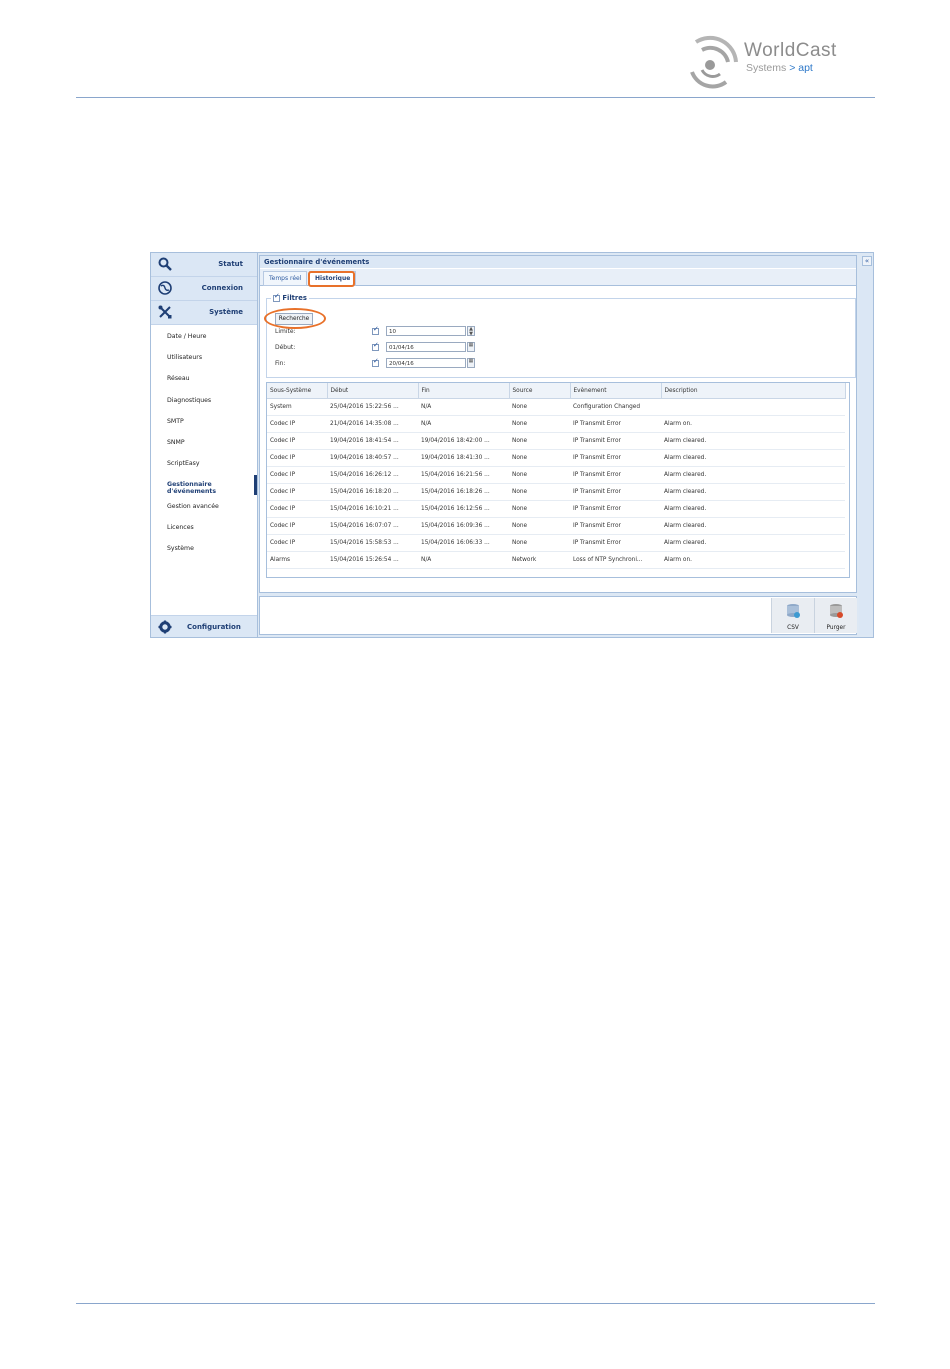 The width and height of the screenshot is (950, 1369). I want to click on sidebar-subitem: SMTP, so click(175, 421).